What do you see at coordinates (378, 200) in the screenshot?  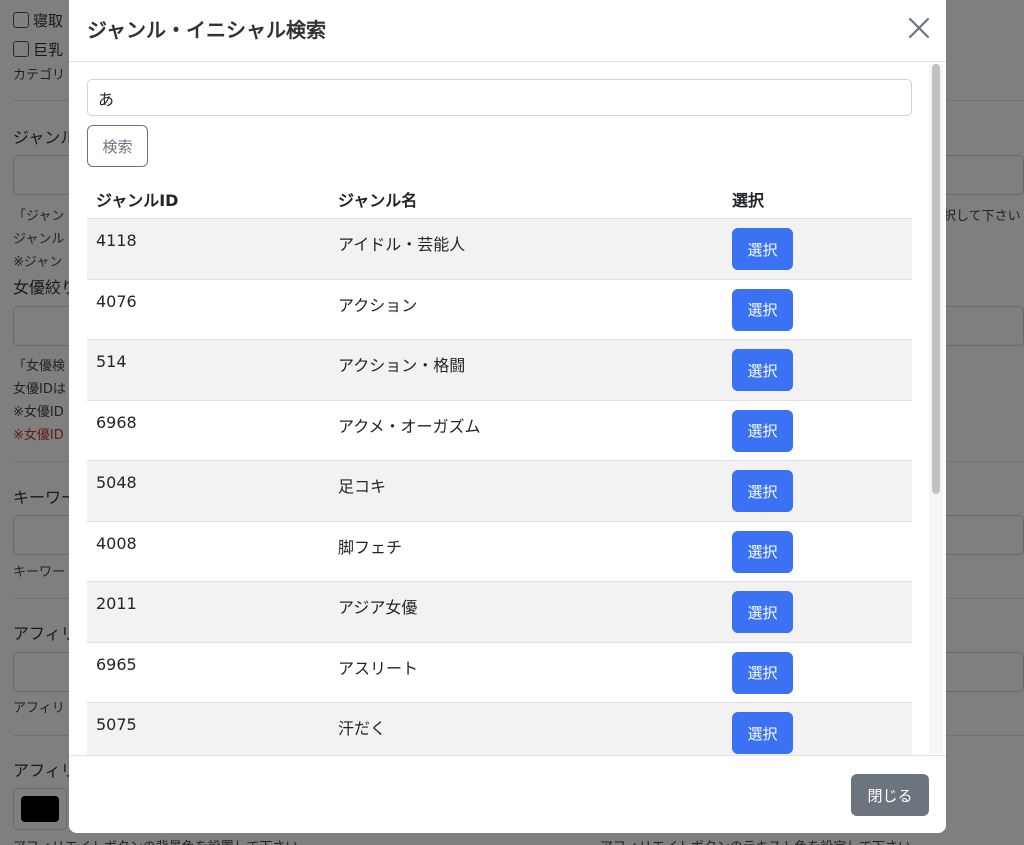 I see `header-genre-name: ジャンル名` at bounding box center [378, 200].